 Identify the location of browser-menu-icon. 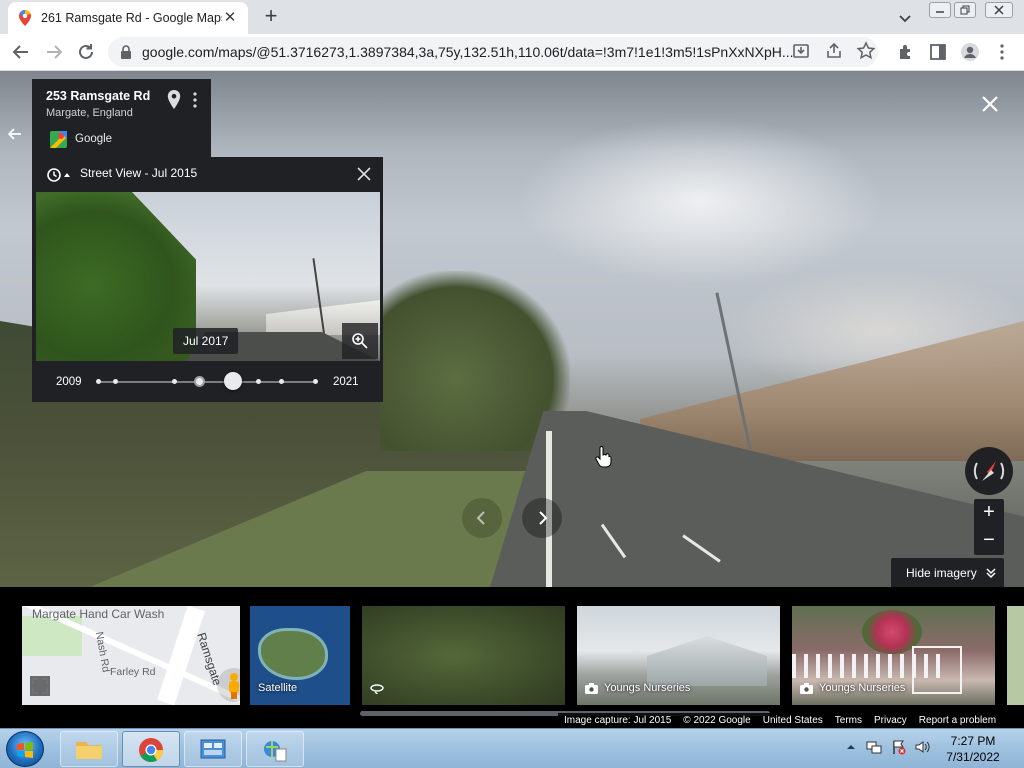
(1002, 52).